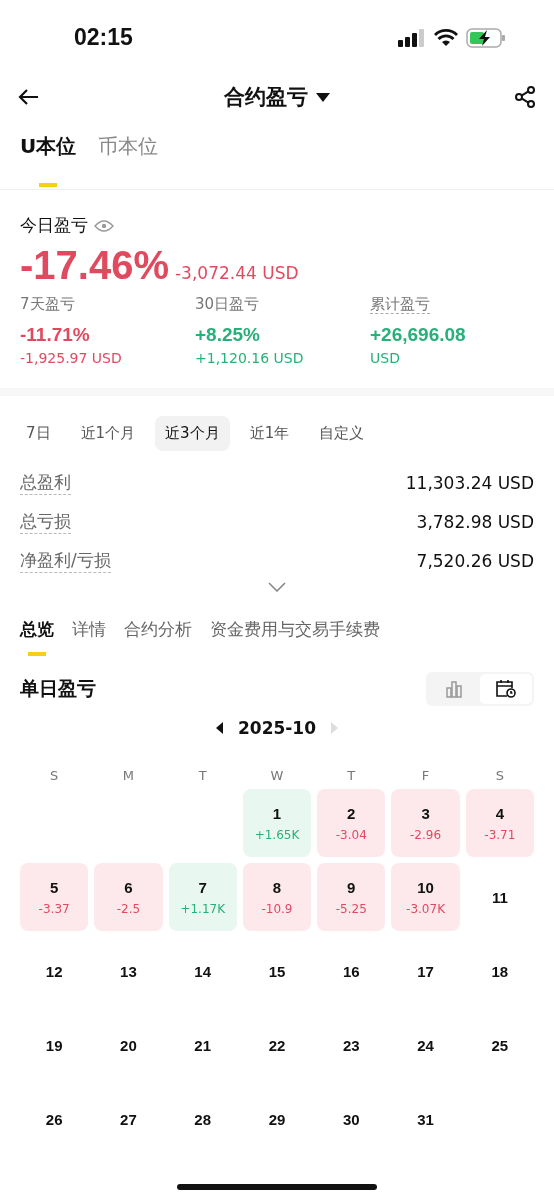 The image size is (554, 1200). What do you see at coordinates (29, 97) in the screenshot?
I see `back-icon` at bounding box center [29, 97].